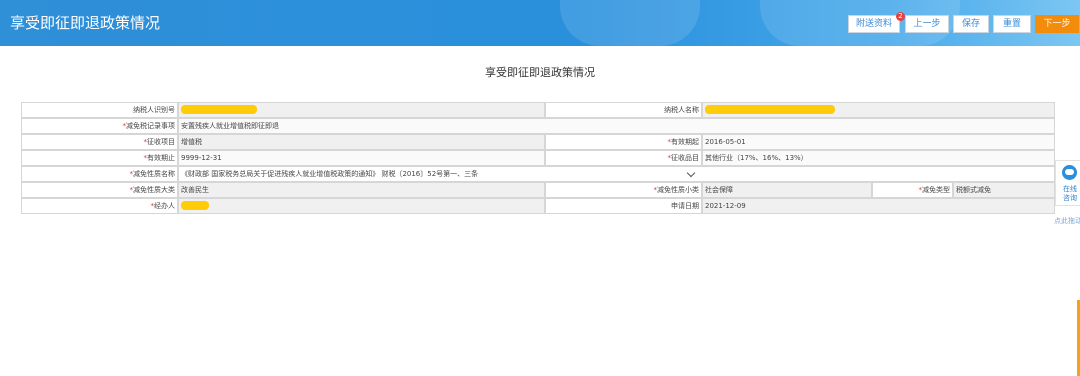 The width and height of the screenshot is (1080, 376). Describe the element at coordinates (691, 173) in the screenshot. I see `chevron-down-icon` at that location.